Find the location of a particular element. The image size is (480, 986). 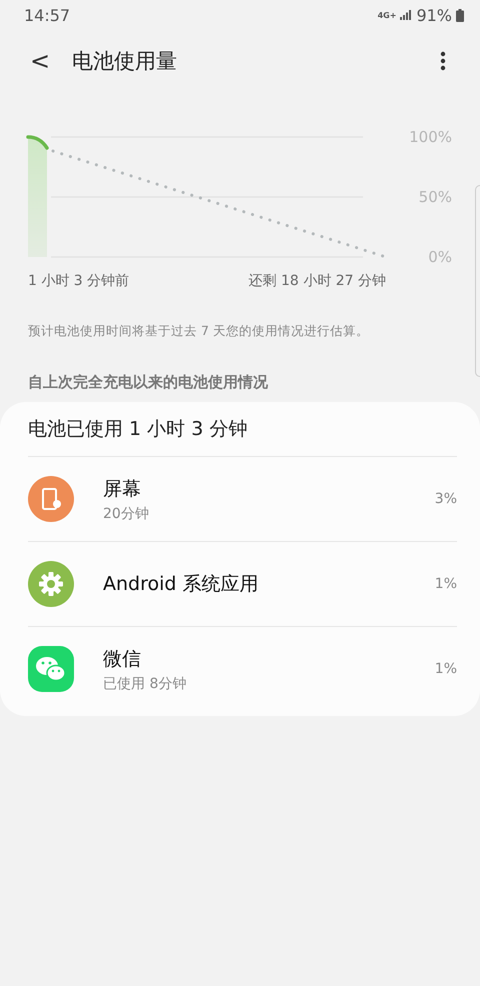

app-name: Android 系统应用 is located at coordinates (180, 584).